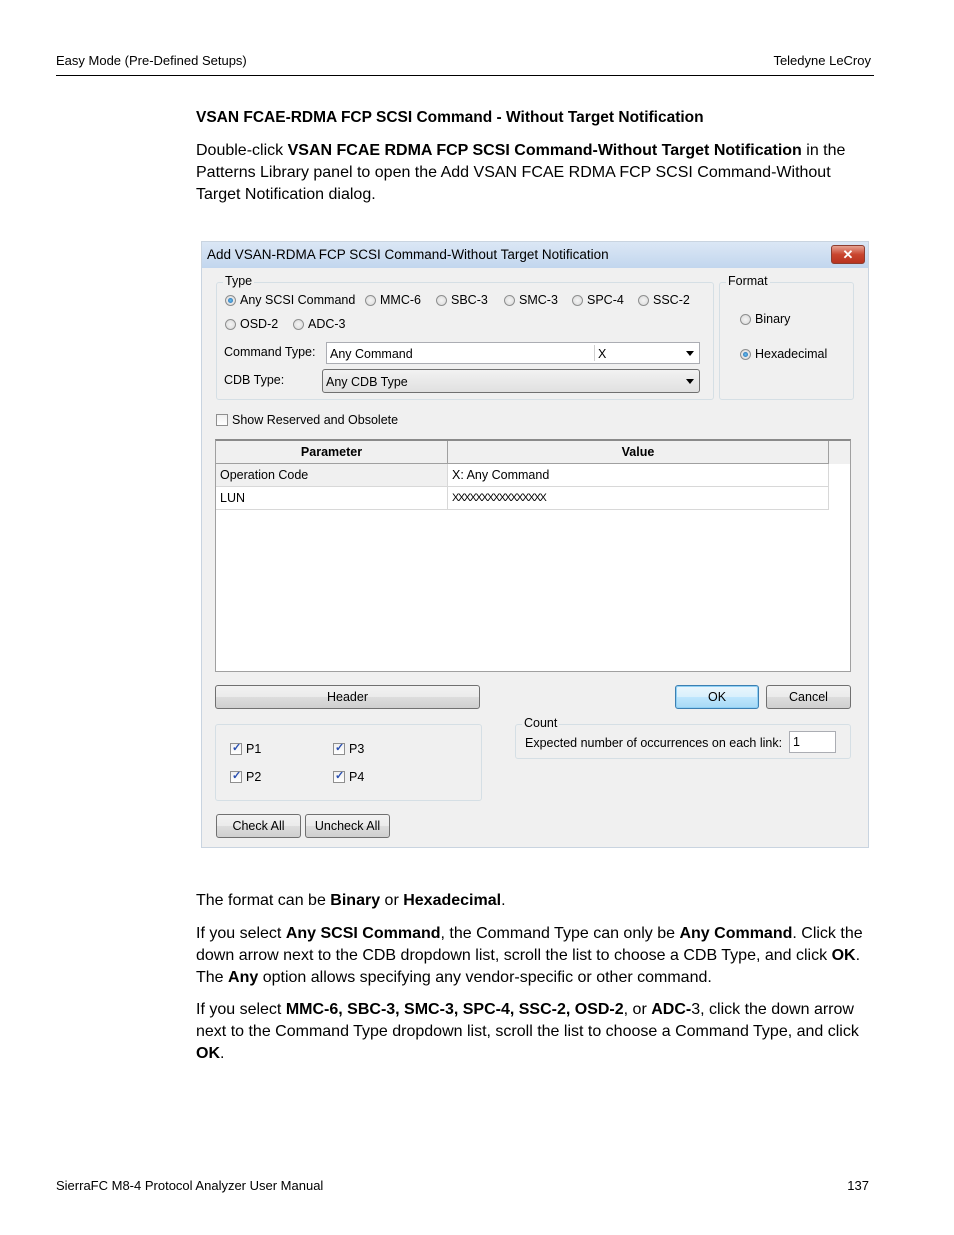  Describe the element at coordinates (511, 381) in the screenshot. I see `cdb-type-dropdown: Any CDB Type` at that location.